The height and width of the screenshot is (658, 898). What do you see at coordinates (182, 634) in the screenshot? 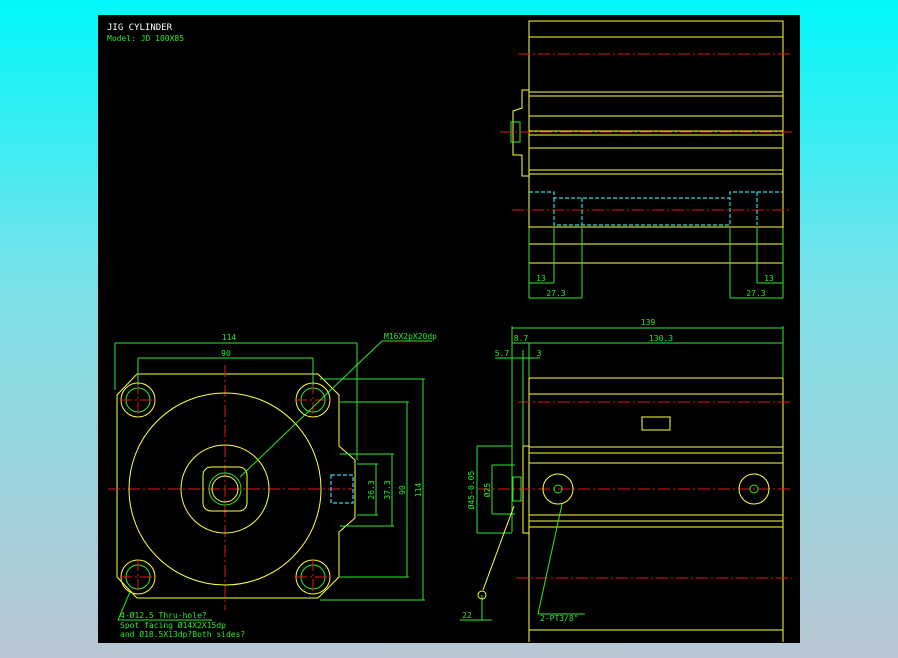
I see `hole-note-3: and Ø18.5X13dp?Both sides?` at bounding box center [182, 634].